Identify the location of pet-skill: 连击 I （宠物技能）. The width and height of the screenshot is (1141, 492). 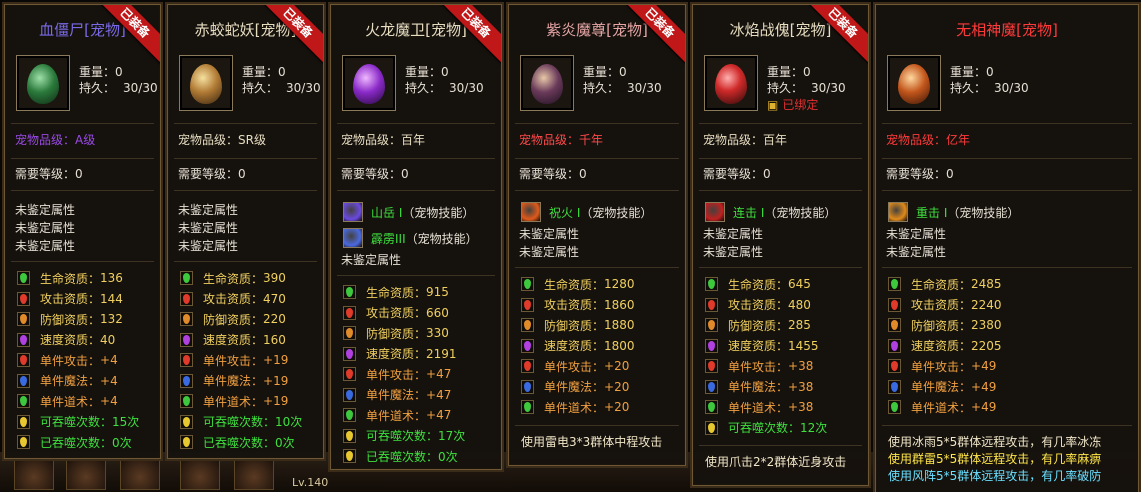
(770, 212).